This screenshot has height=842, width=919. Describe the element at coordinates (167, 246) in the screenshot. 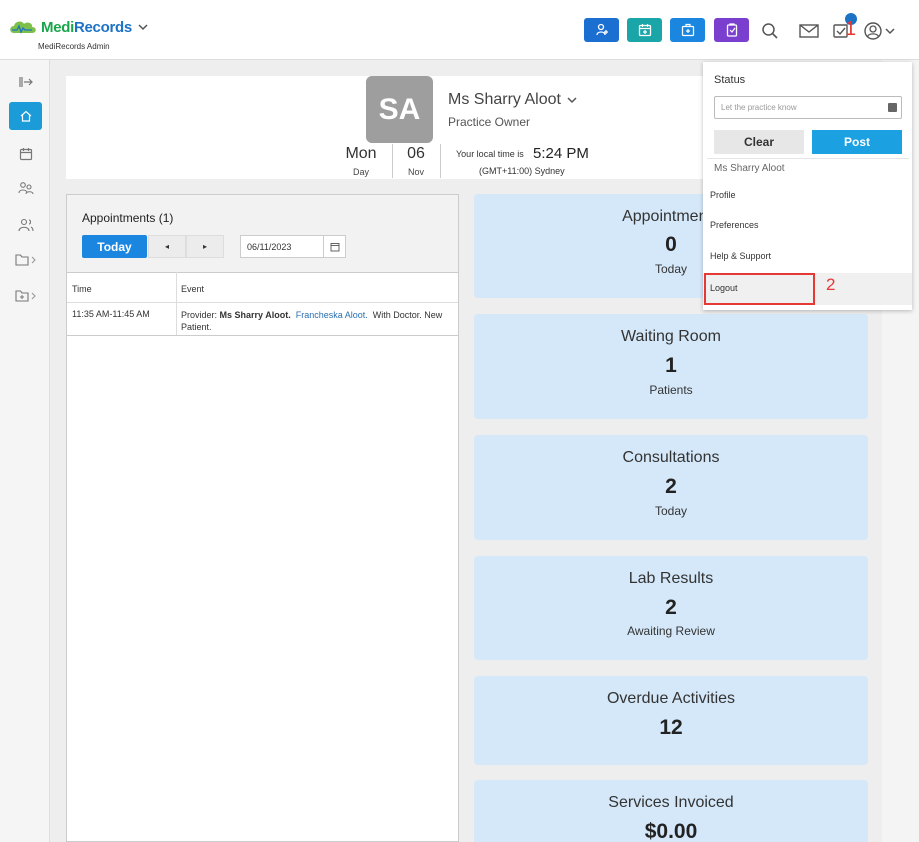

I see `prev-day-button: ◂` at that location.